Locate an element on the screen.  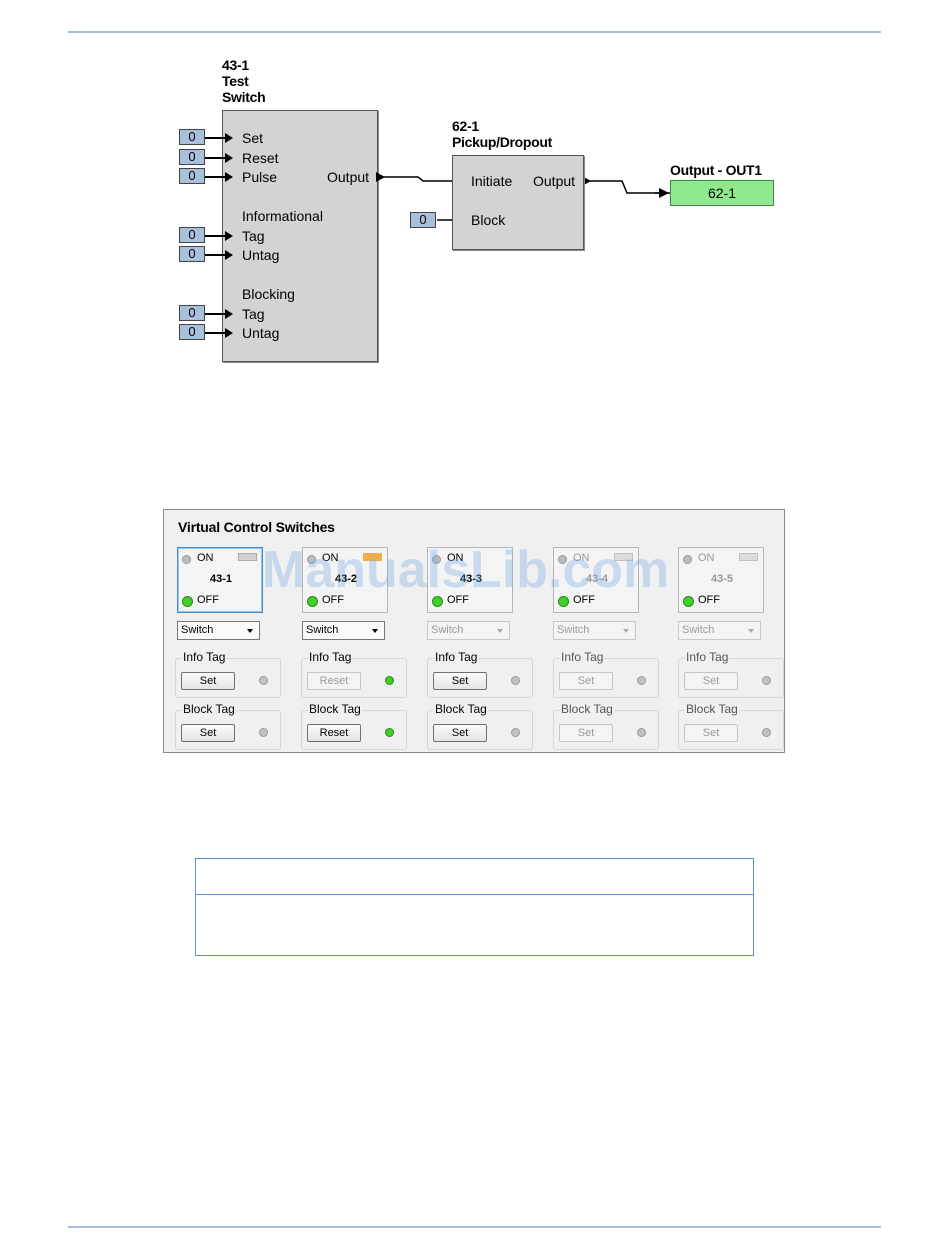
switch-43-4-mode-dropdown: Switch is located at coordinates (594, 630).